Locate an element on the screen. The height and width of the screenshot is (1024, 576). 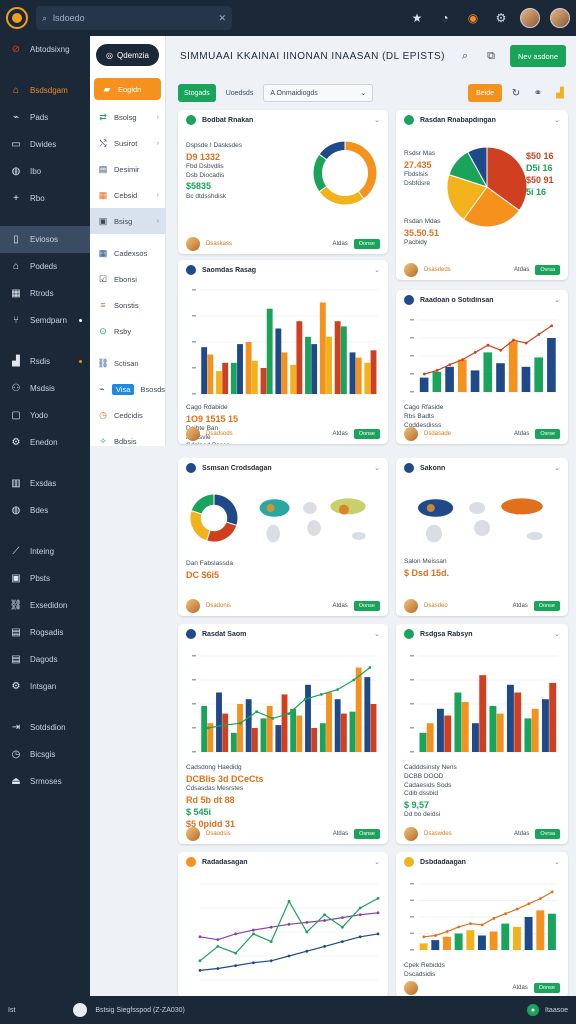
filter-button-label: Beide is located at coordinates (485, 93).